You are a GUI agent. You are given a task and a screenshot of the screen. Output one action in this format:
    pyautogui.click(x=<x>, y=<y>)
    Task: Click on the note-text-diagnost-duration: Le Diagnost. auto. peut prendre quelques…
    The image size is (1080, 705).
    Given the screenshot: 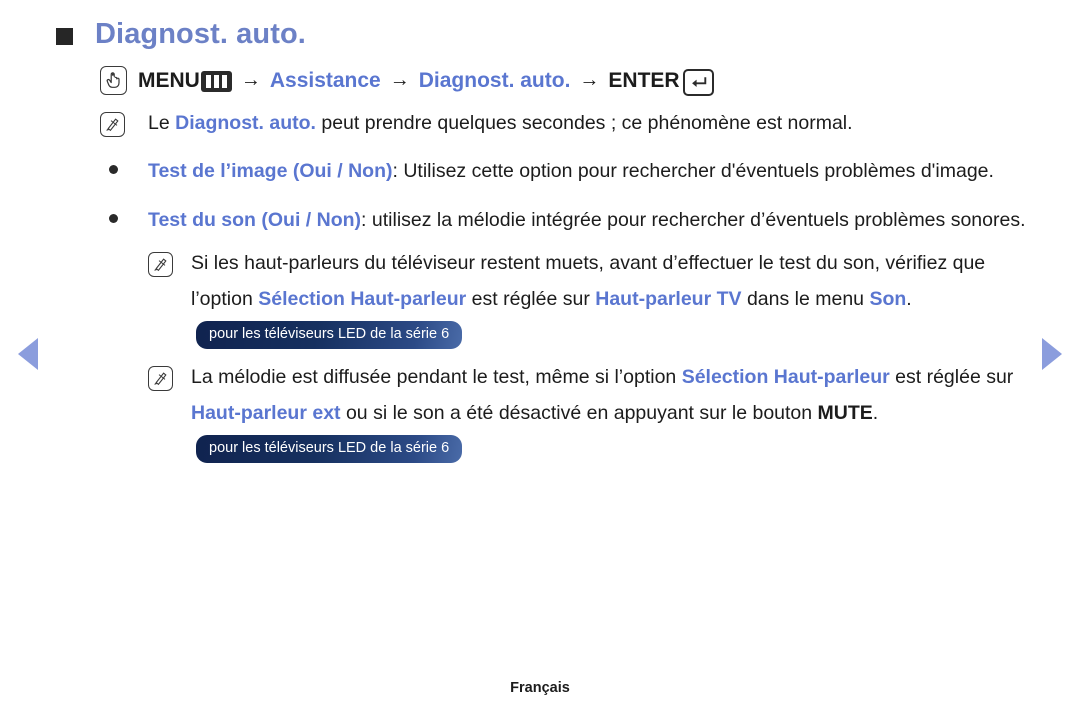 What is the action you would take?
    pyautogui.click(x=594, y=123)
    